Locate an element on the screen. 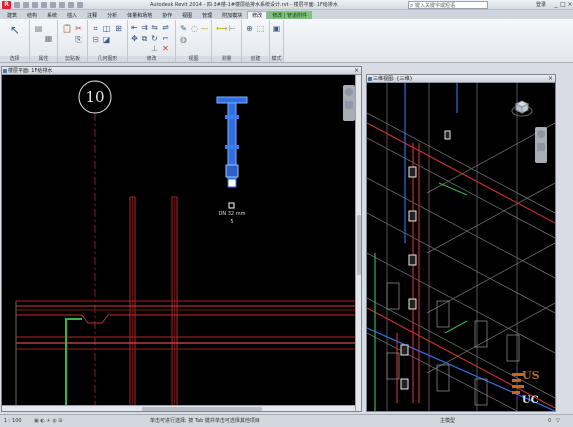  selected-pipe-fitting is located at coordinates (232, 142).